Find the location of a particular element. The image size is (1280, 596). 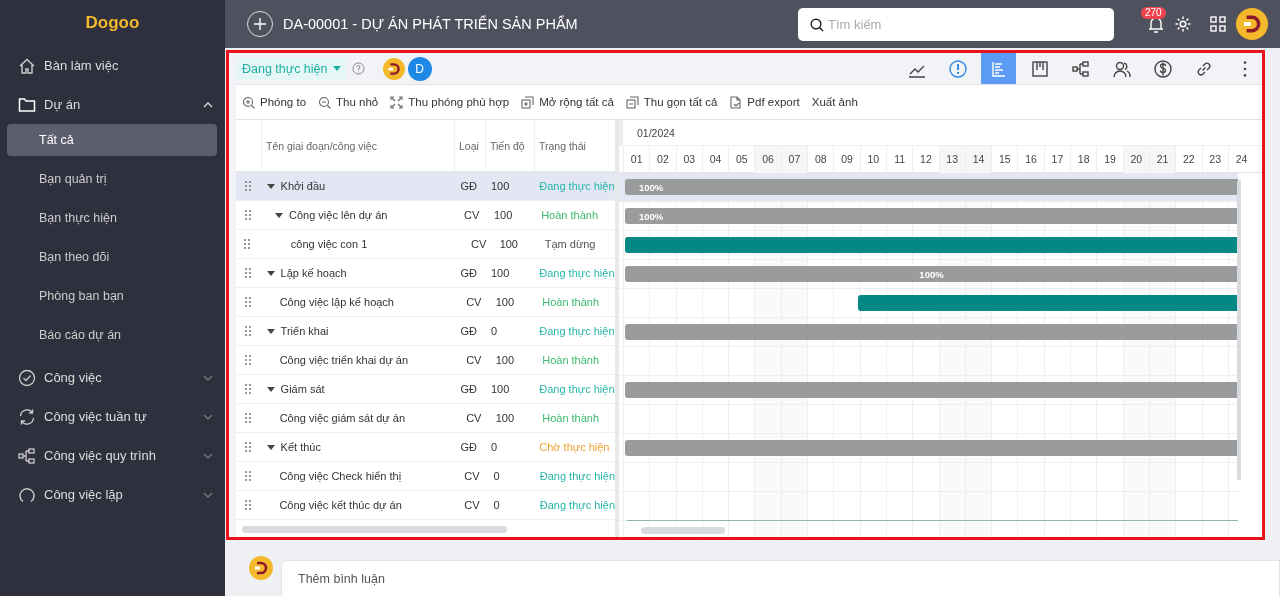

toolbar-button: Pdf export is located at coordinates (764, 102).